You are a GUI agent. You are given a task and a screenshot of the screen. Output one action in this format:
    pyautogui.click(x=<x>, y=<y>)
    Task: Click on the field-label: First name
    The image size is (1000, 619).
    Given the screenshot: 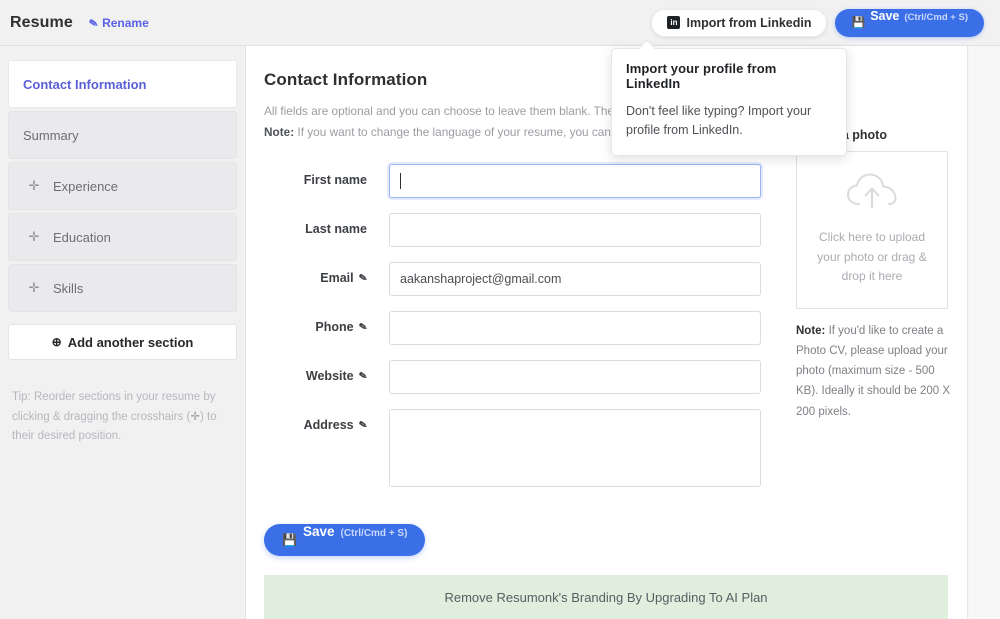 What is the action you would take?
    pyautogui.click(x=326, y=175)
    